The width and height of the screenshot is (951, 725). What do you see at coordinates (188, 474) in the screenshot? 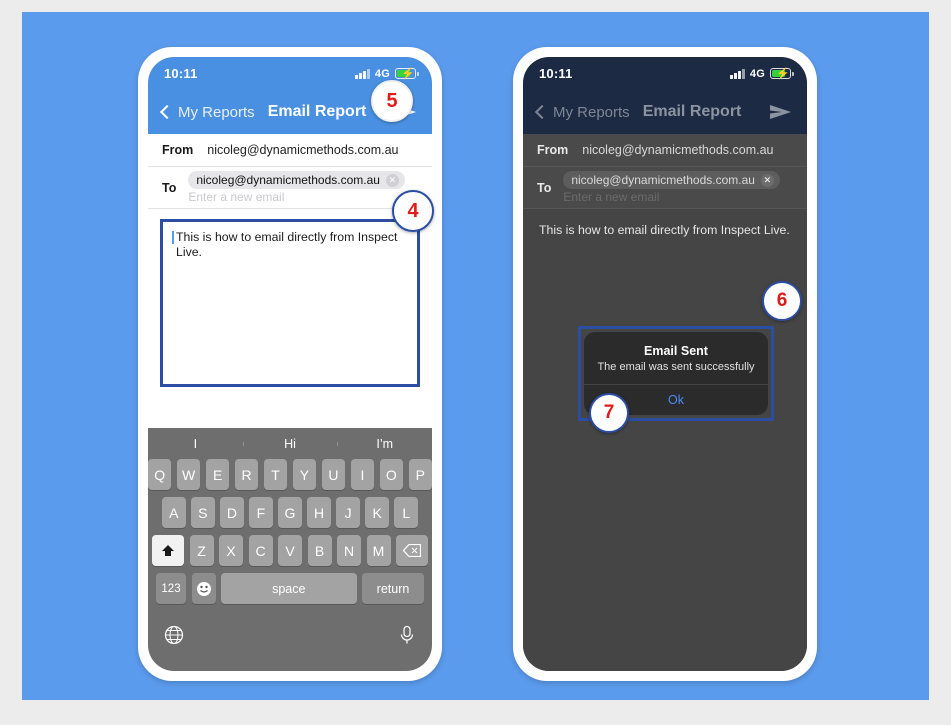
I see `key-w: W` at bounding box center [188, 474].